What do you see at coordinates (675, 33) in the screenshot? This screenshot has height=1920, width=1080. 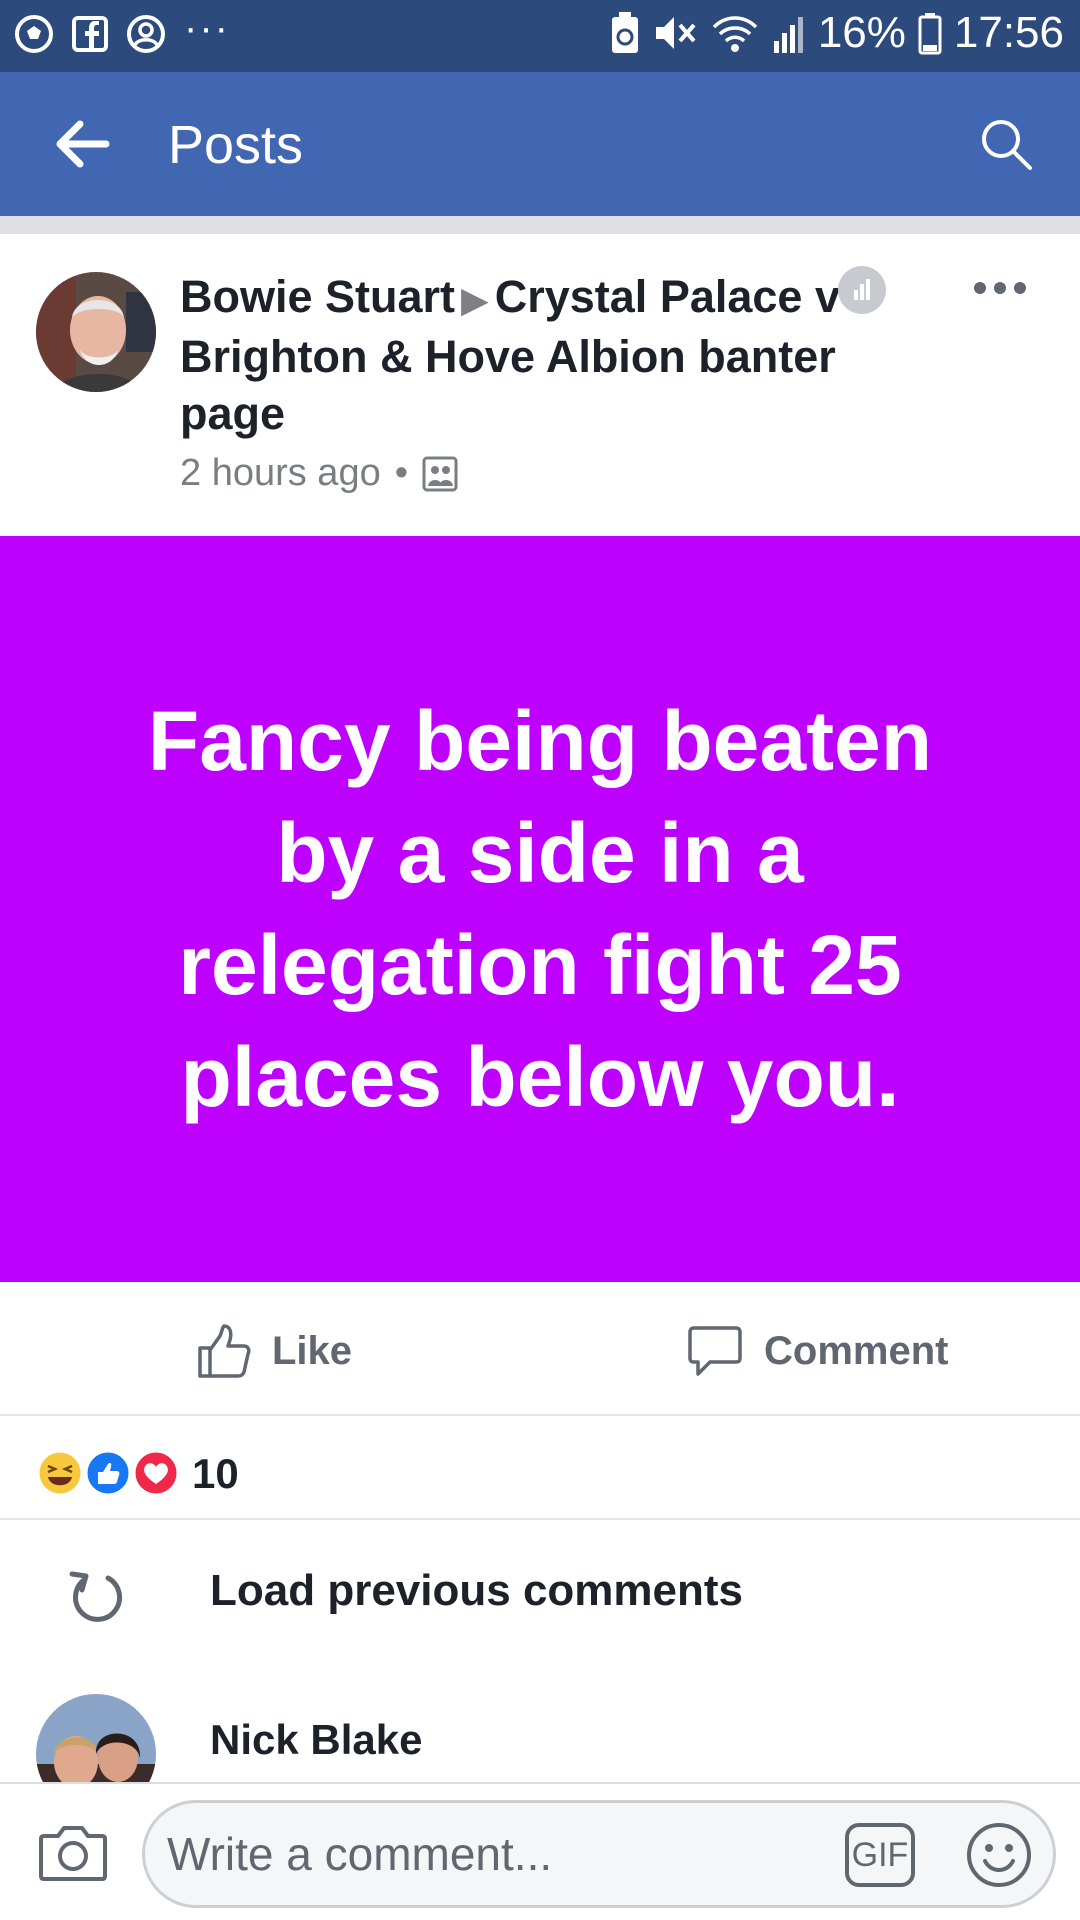 I see `mute-icon` at bounding box center [675, 33].